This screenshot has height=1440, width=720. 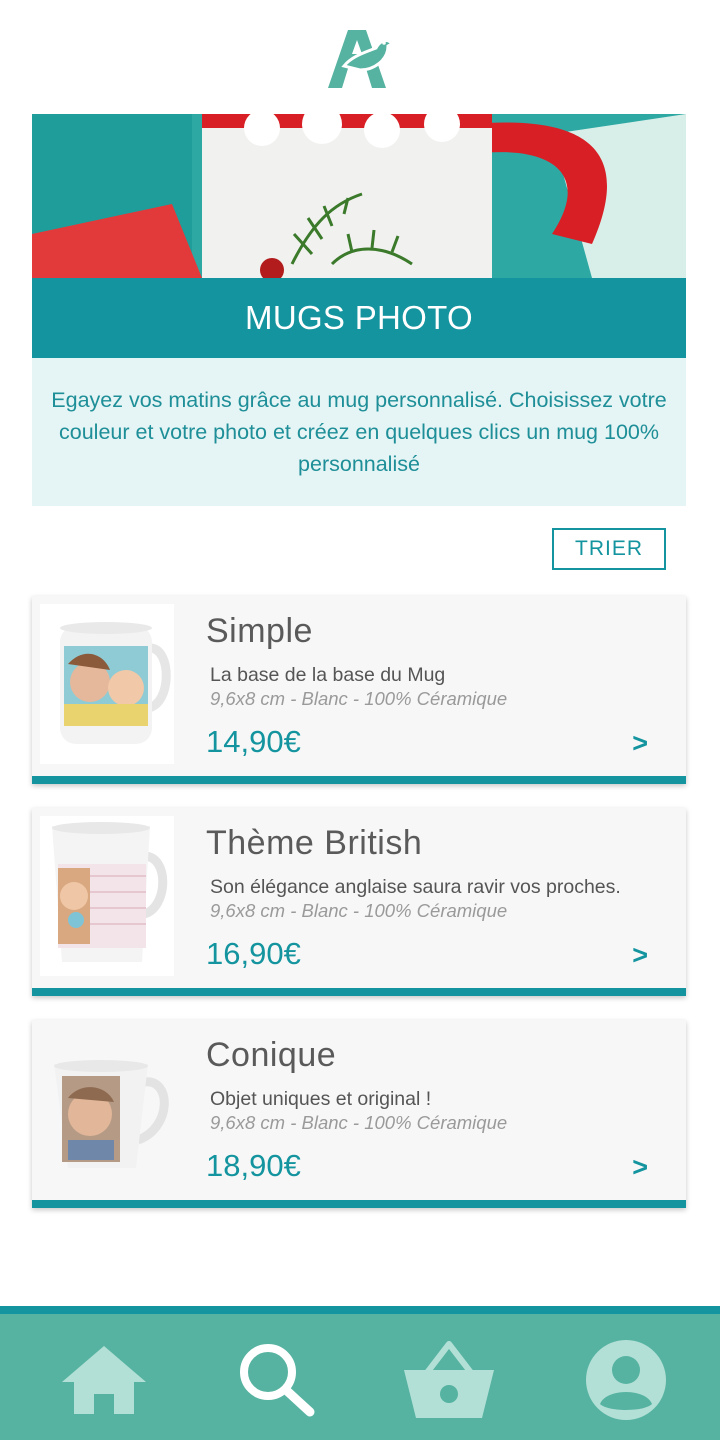 I want to click on basket-icon, so click(x=449, y=1379).